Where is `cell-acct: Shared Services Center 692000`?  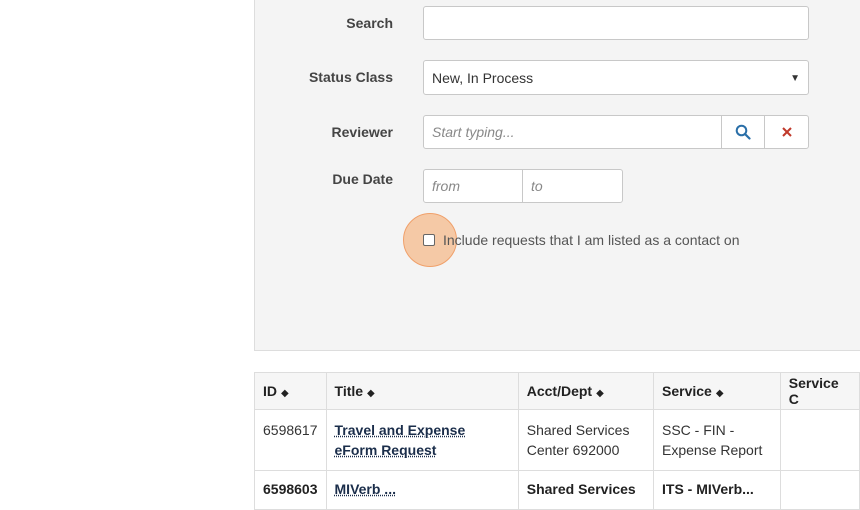 cell-acct: Shared Services Center 692000 is located at coordinates (586, 440).